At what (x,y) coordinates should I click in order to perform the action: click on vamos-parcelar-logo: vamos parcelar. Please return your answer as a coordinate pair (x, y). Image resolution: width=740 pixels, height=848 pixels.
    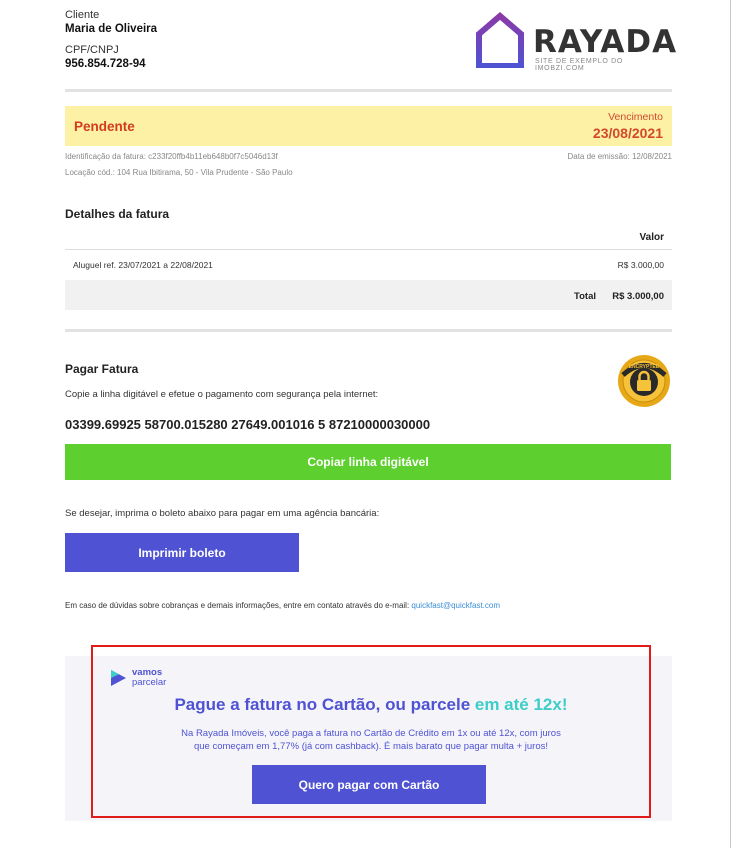
    Looking at the image, I should click on (143, 678).